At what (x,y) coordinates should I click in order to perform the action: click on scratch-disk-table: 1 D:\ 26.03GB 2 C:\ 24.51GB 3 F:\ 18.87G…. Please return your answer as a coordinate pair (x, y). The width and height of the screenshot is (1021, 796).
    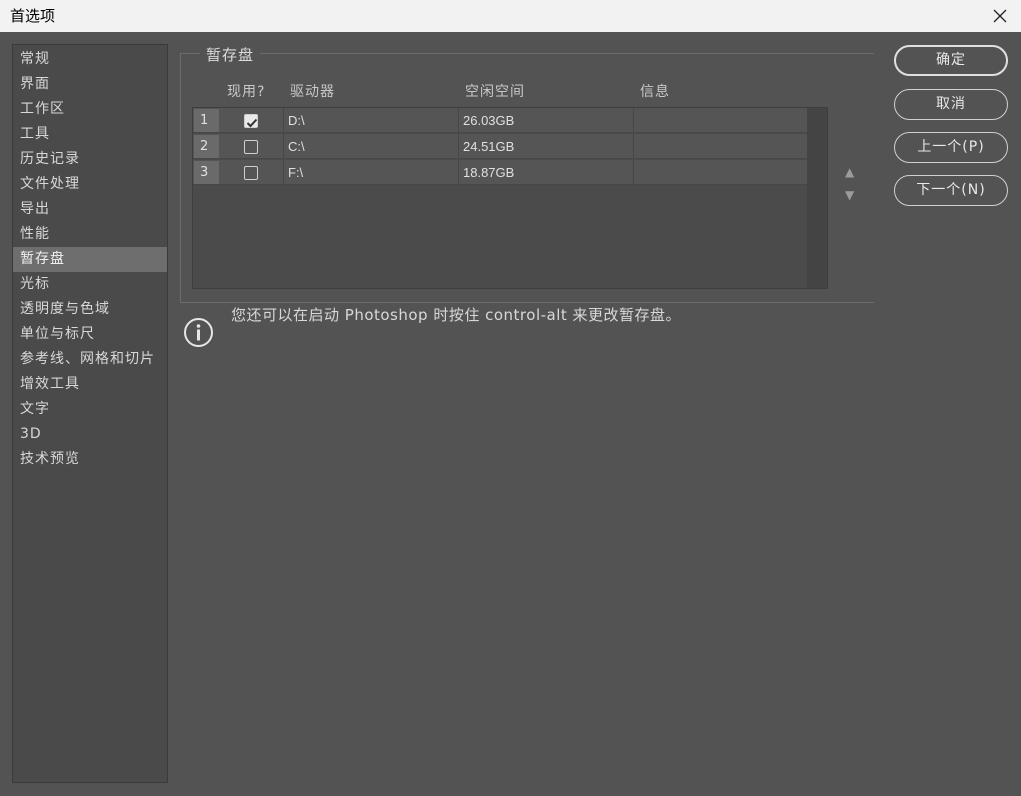
    Looking at the image, I should click on (510, 198).